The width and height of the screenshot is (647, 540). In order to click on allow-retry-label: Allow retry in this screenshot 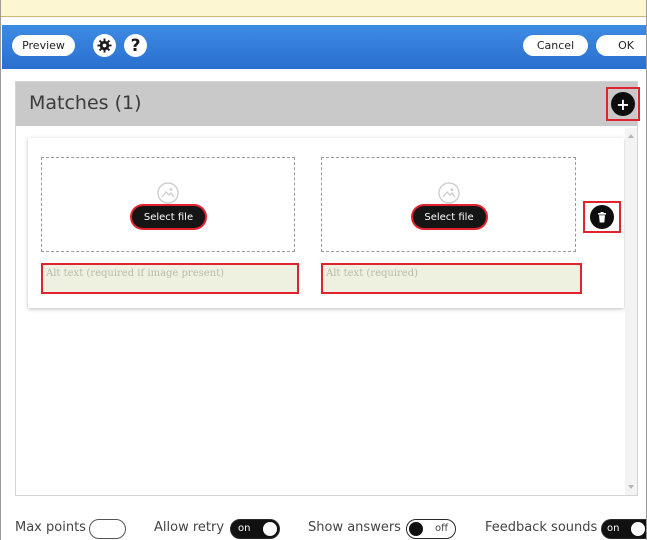, I will do `click(189, 527)`.